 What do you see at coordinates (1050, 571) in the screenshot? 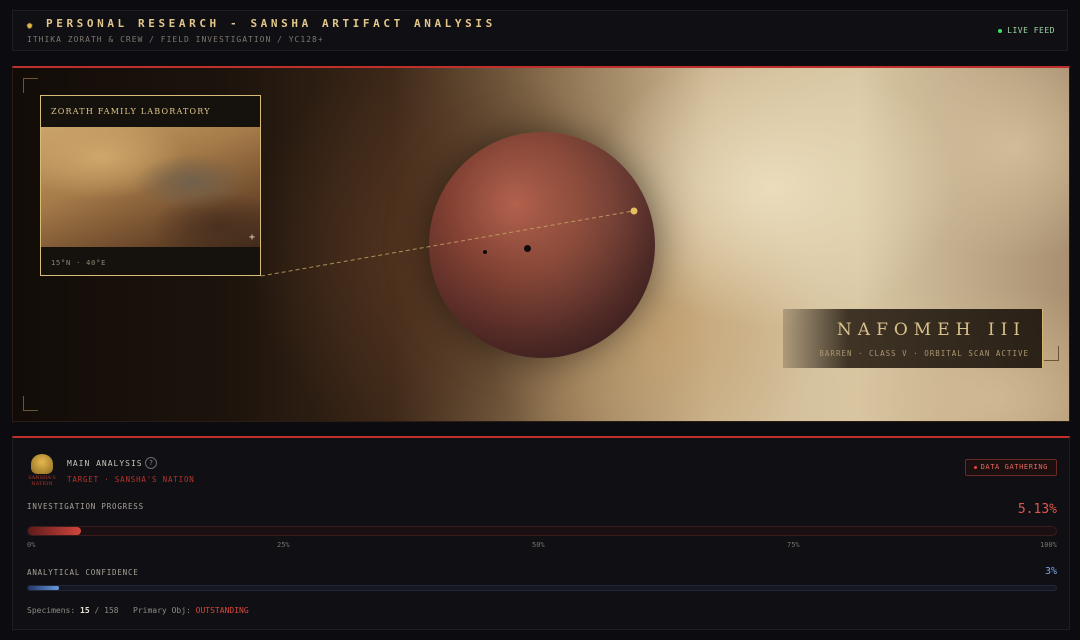
I see `analytical-confidence-value: 3%` at bounding box center [1050, 571].